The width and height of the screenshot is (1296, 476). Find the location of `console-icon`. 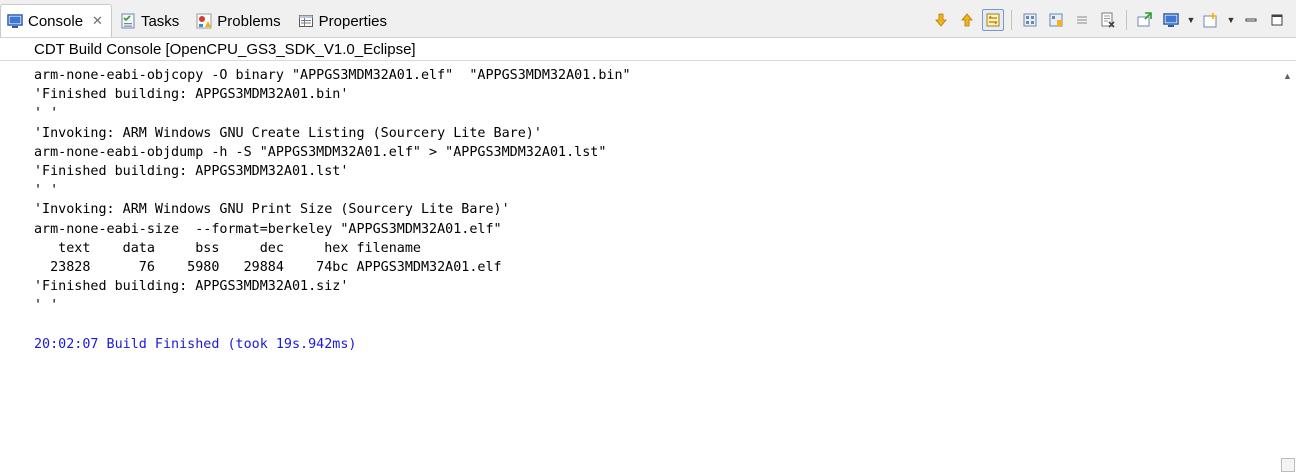

console-icon is located at coordinates (15, 21).